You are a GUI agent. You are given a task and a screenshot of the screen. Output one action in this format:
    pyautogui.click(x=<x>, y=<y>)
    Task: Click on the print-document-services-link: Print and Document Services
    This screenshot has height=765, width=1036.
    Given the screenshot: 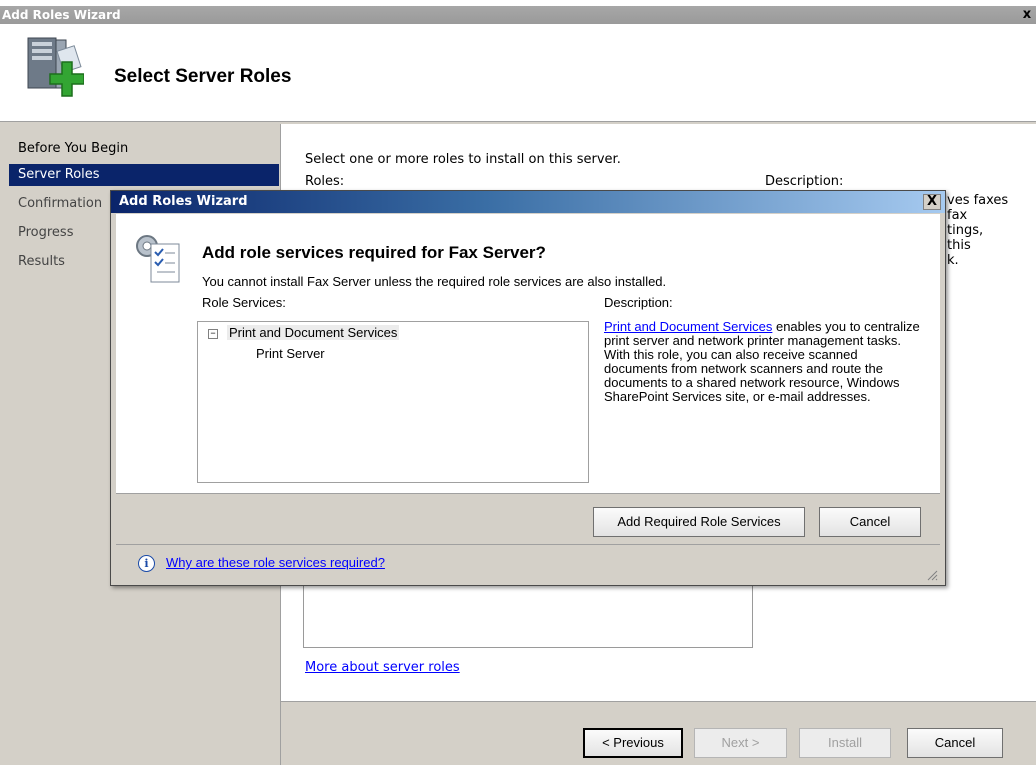 What is the action you would take?
    pyautogui.click(x=688, y=326)
    